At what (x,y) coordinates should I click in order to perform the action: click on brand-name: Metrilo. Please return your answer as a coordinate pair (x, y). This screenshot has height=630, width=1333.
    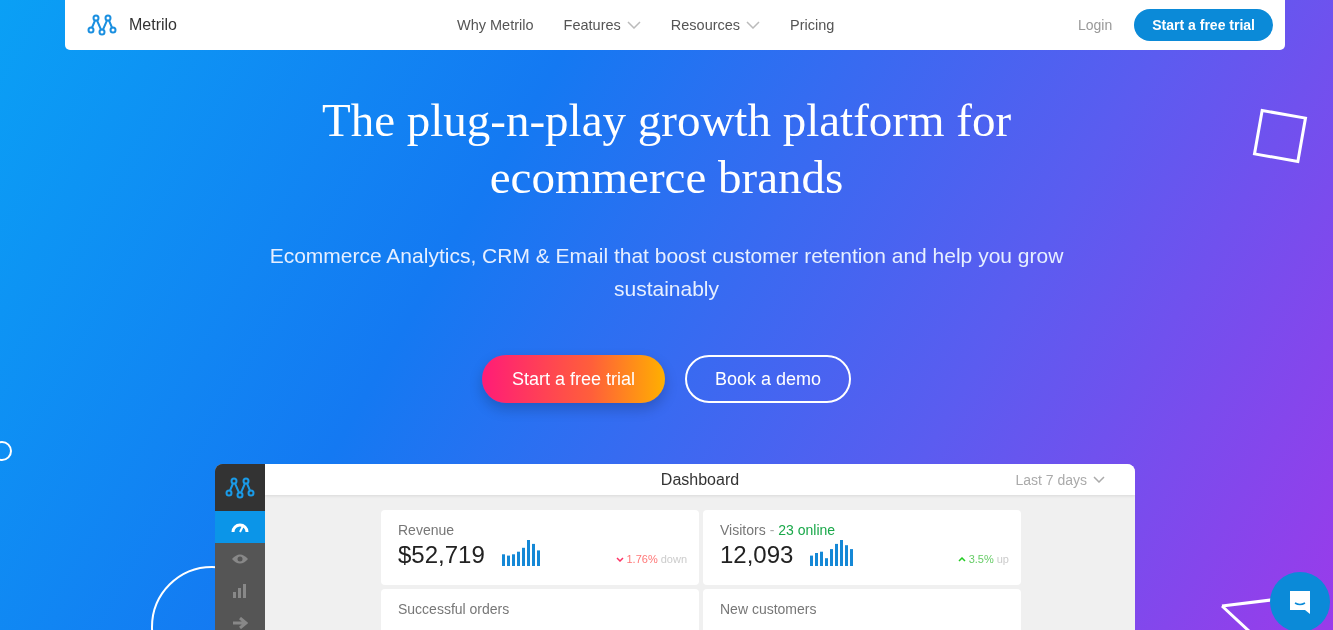
    Looking at the image, I should click on (153, 25).